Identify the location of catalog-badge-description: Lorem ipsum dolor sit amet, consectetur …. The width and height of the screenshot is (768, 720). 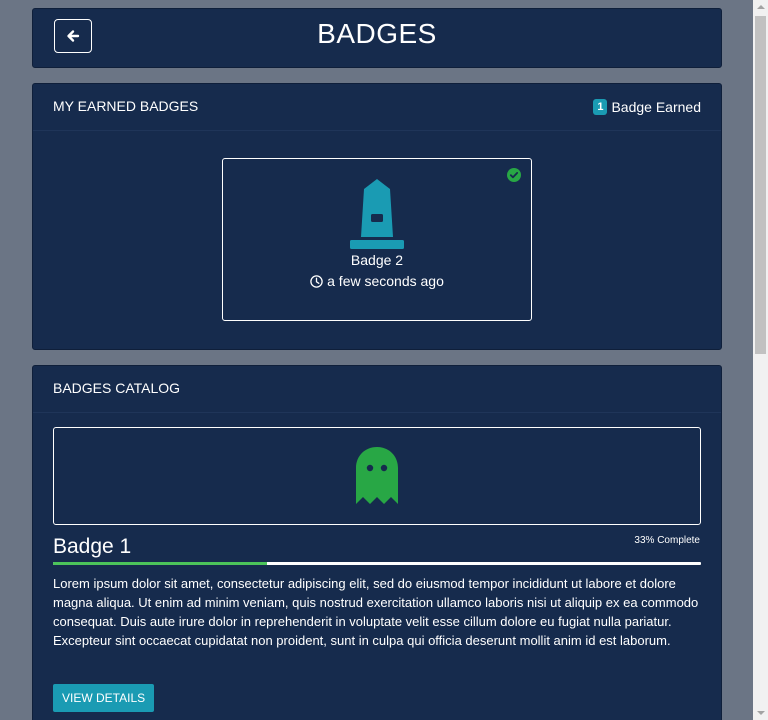
(376, 612).